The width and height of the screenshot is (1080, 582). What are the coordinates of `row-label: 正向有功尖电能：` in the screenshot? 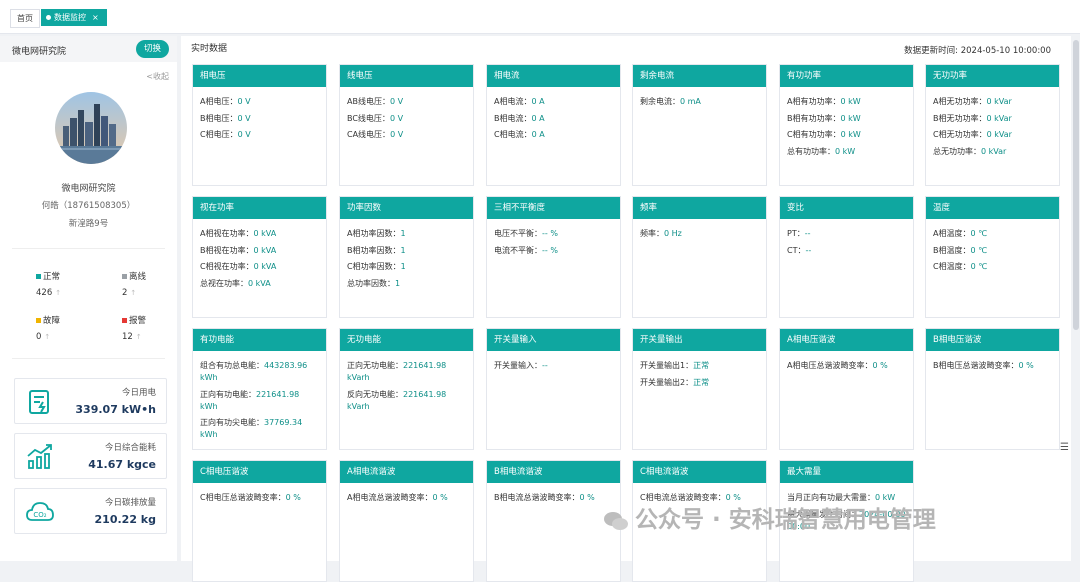 It's located at (232, 422).